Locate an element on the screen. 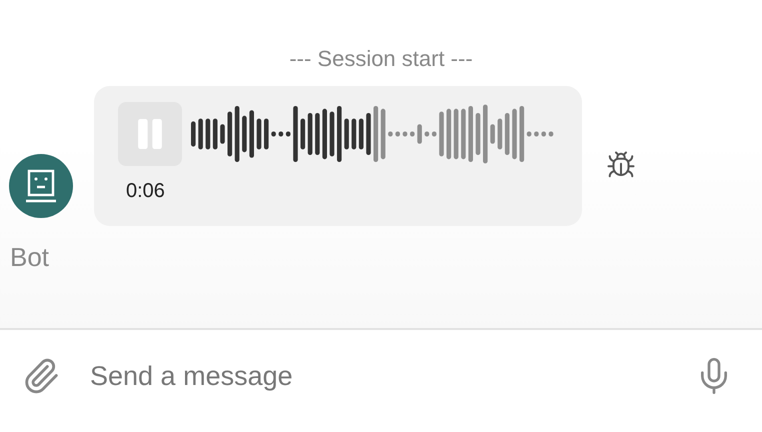 This screenshot has height=432, width=762. sender-name: Bot is located at coordinates (30, 257).